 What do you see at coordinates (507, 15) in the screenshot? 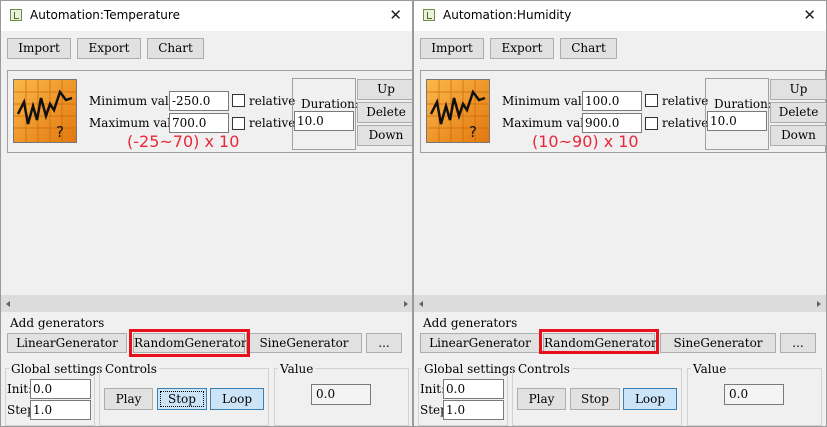
I see `window-title: Automation:Humidity` at bounding box center [507, 15].